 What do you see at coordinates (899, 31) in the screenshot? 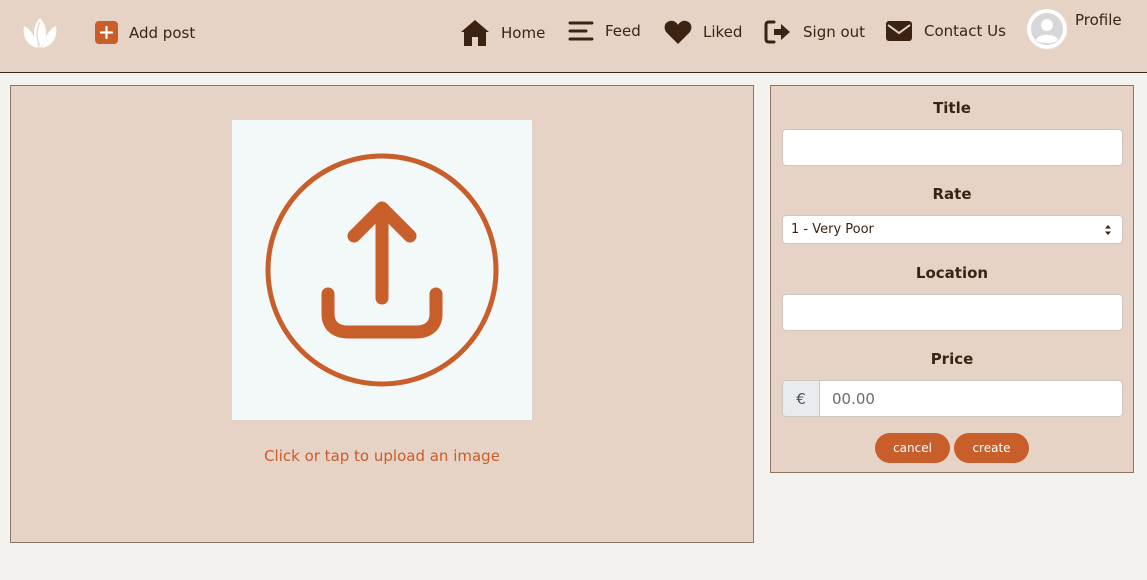
I see `envelope-icon` at bounding box center [899, 31].